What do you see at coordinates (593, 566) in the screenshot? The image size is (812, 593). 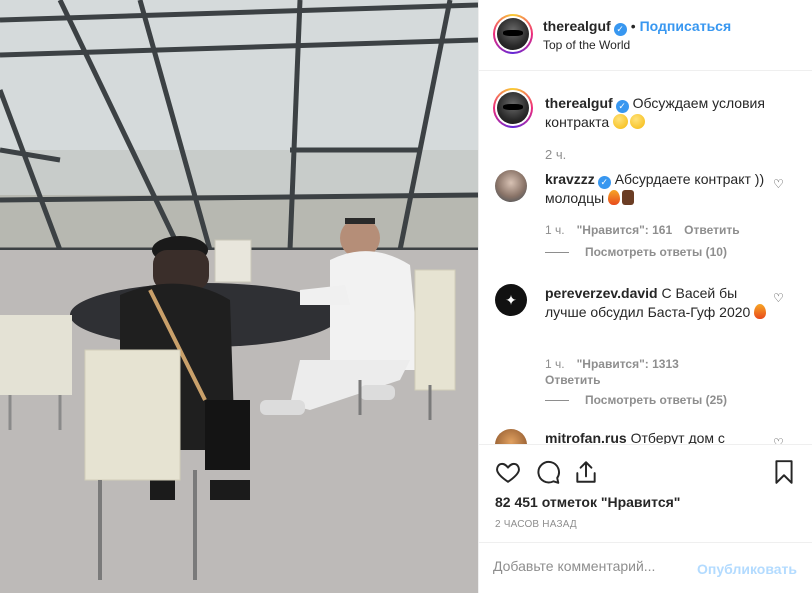 I see `comment-input` at bounding box center [593, 566].